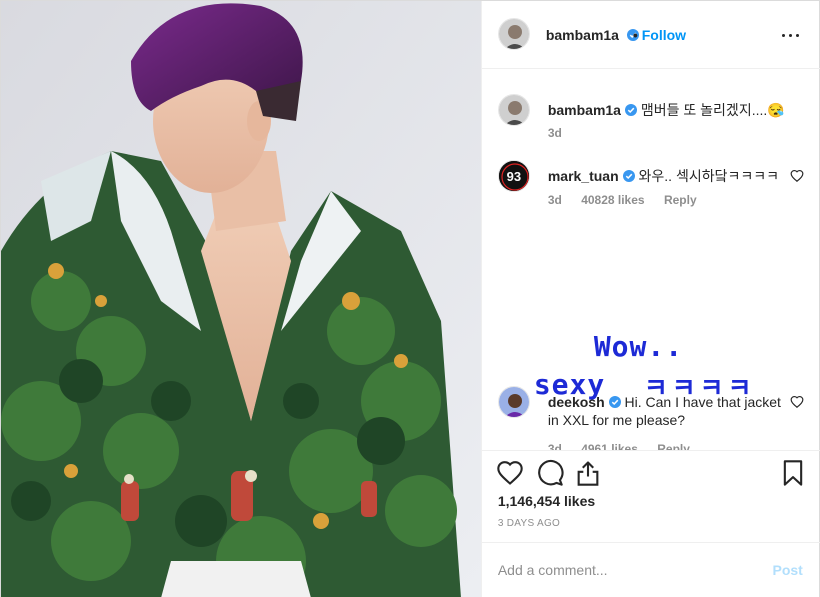 This screenshot has height=597, width=820. Describe the element at coordinates (563, 133) in the screenshot. I see `comment-meta: 3d` at that location.